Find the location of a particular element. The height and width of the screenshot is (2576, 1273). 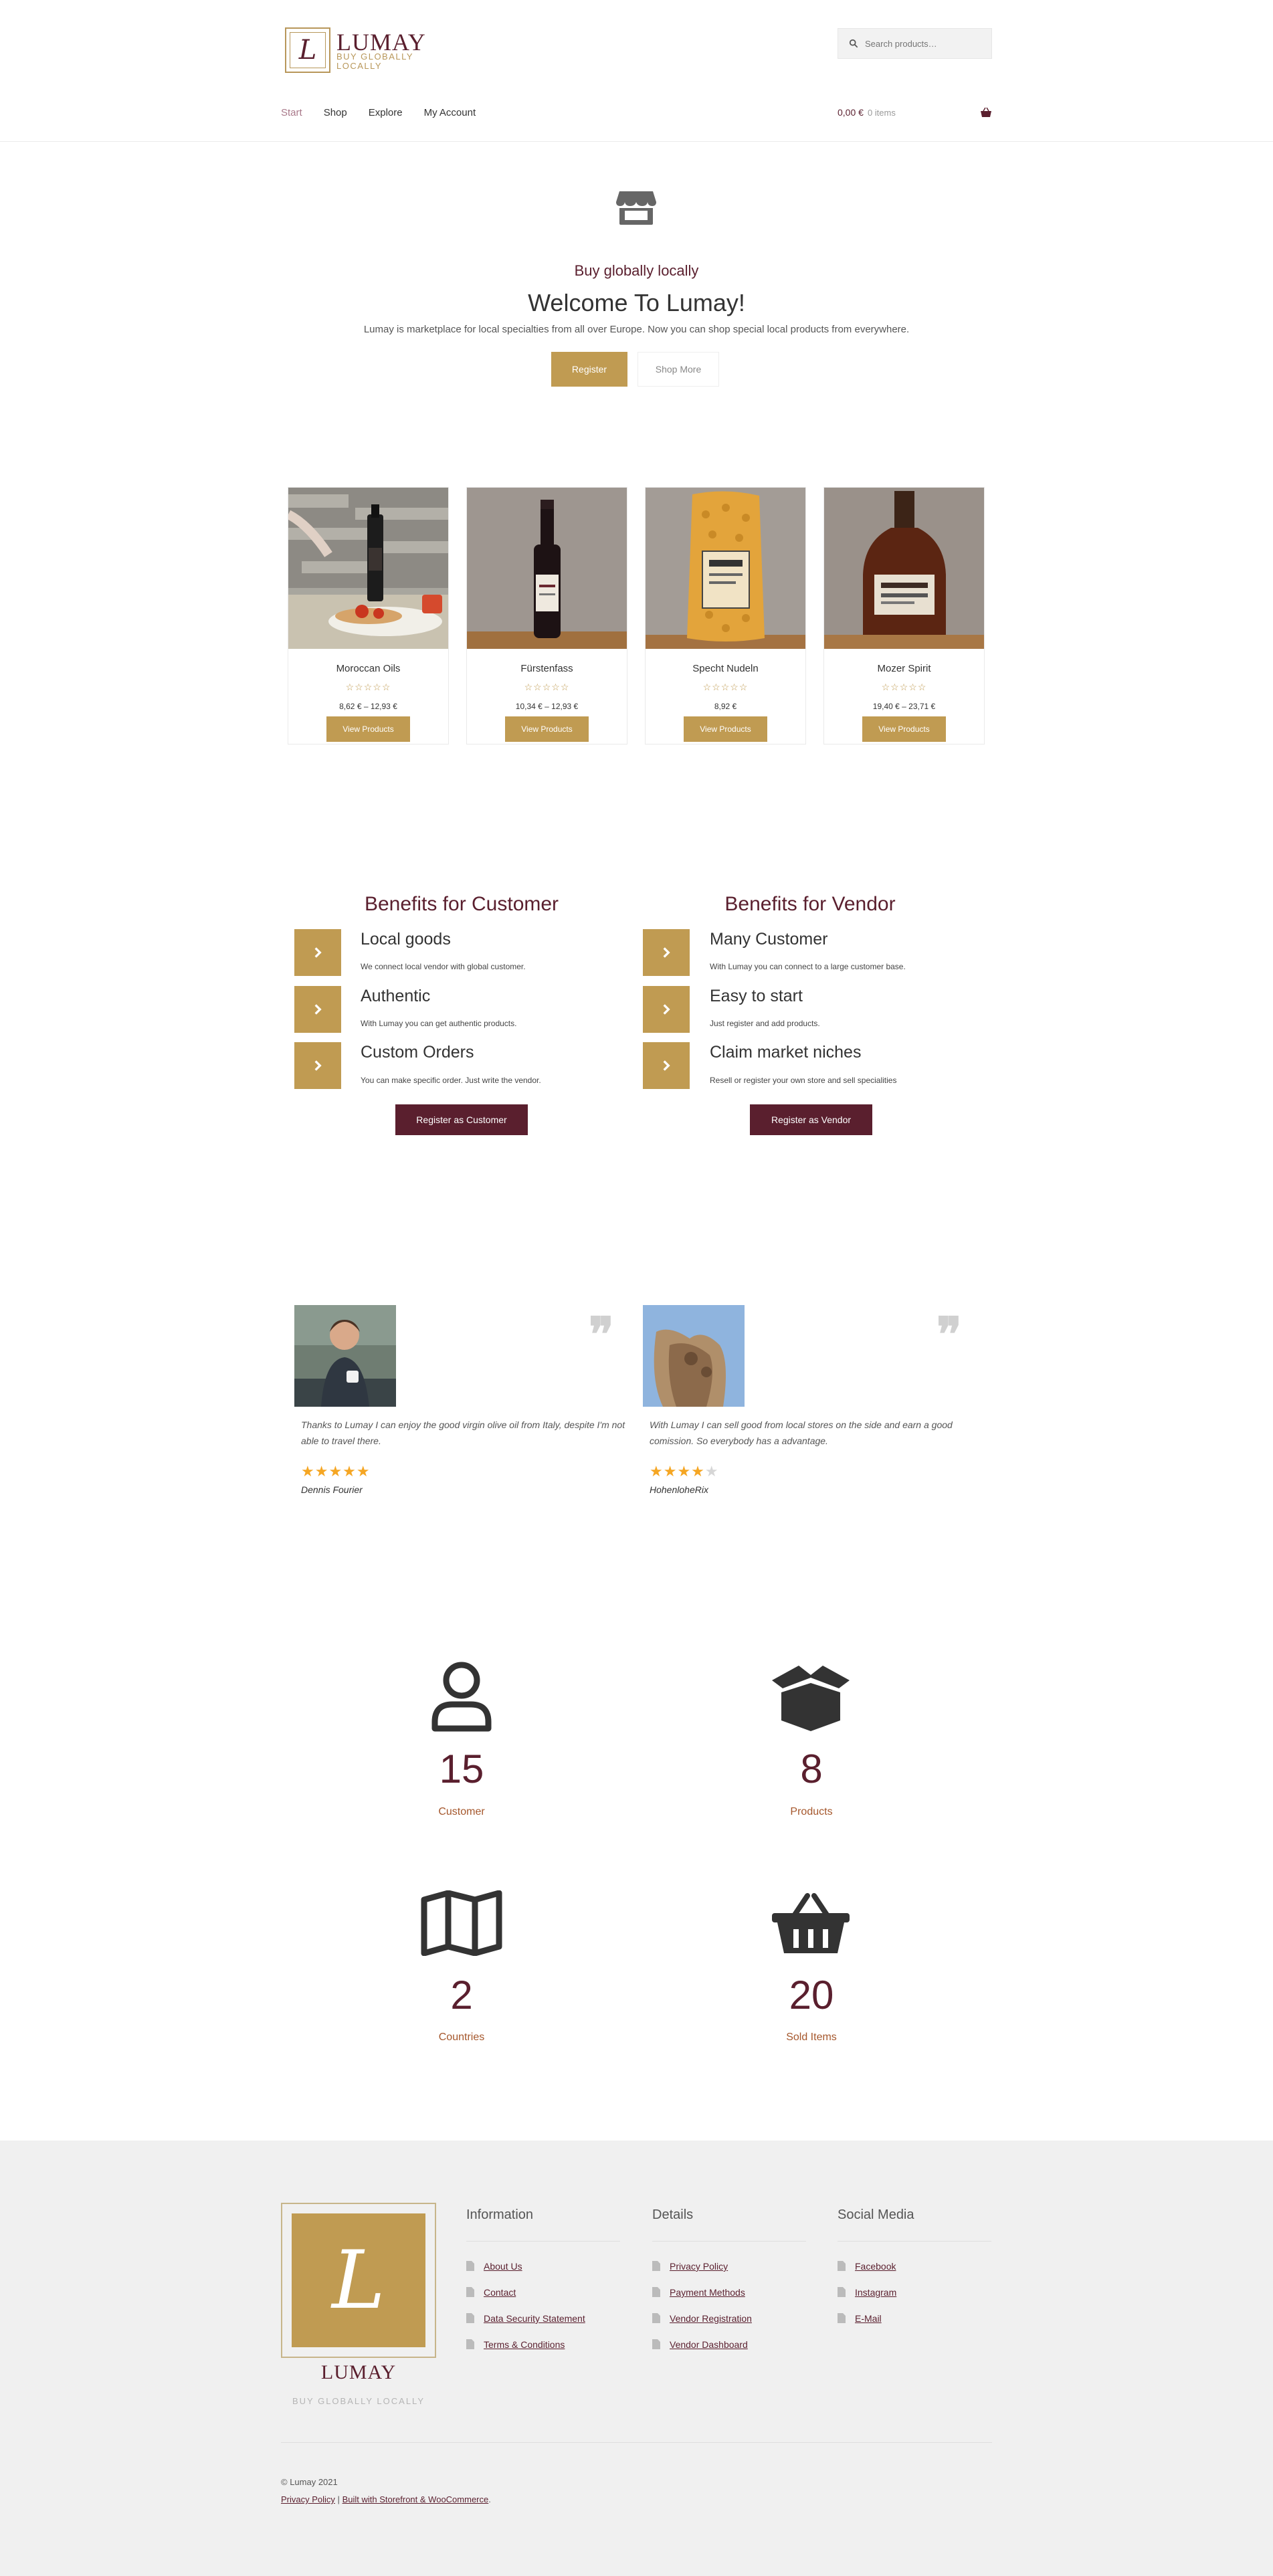

nav-item-shop: Shop is located at coordinates (335, 112).